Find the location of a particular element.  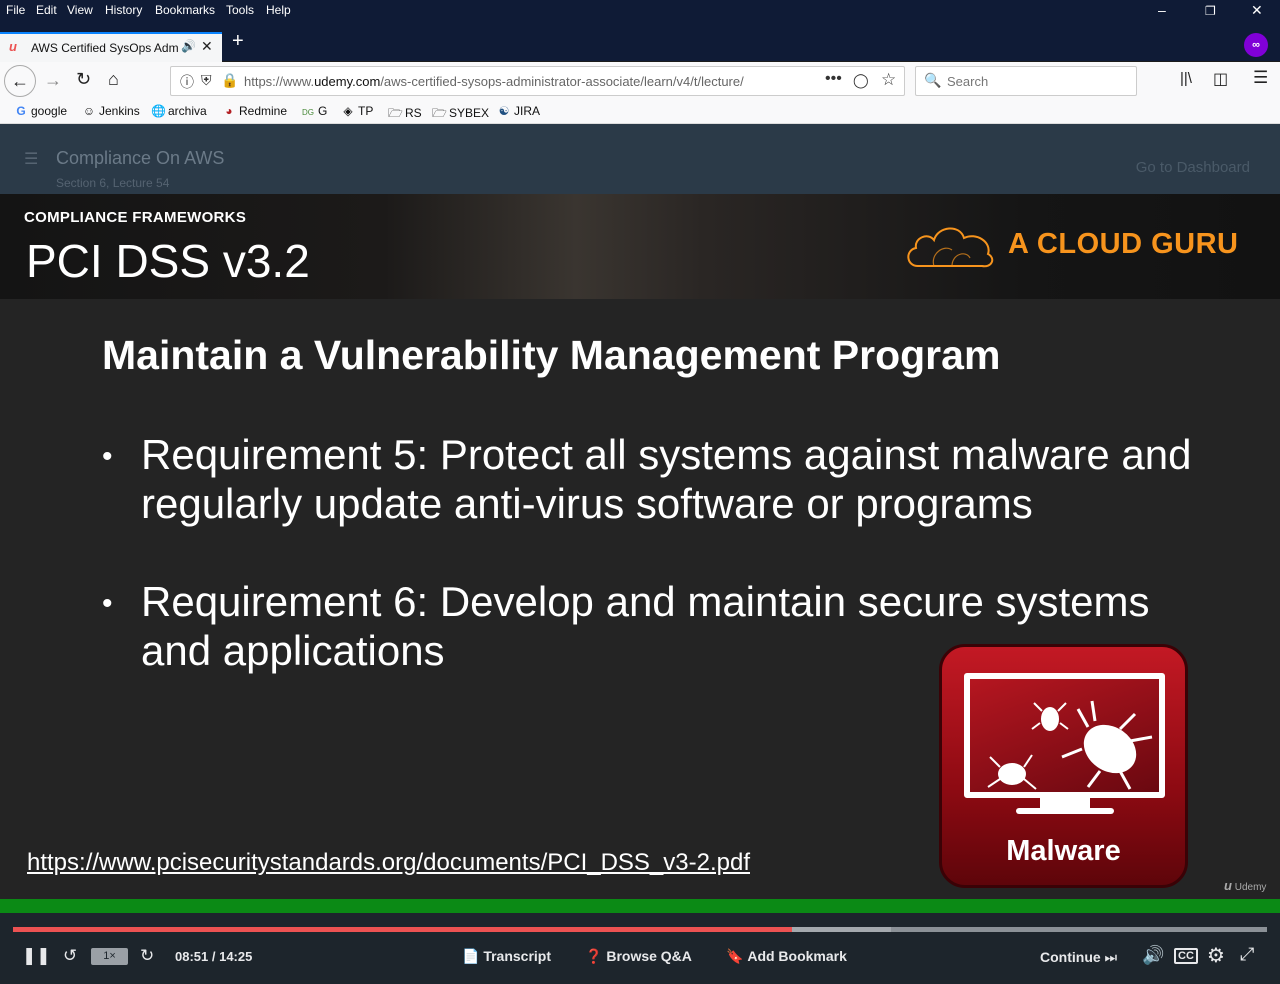

jira-icon: ☯ is located at coordinates (504, 111).